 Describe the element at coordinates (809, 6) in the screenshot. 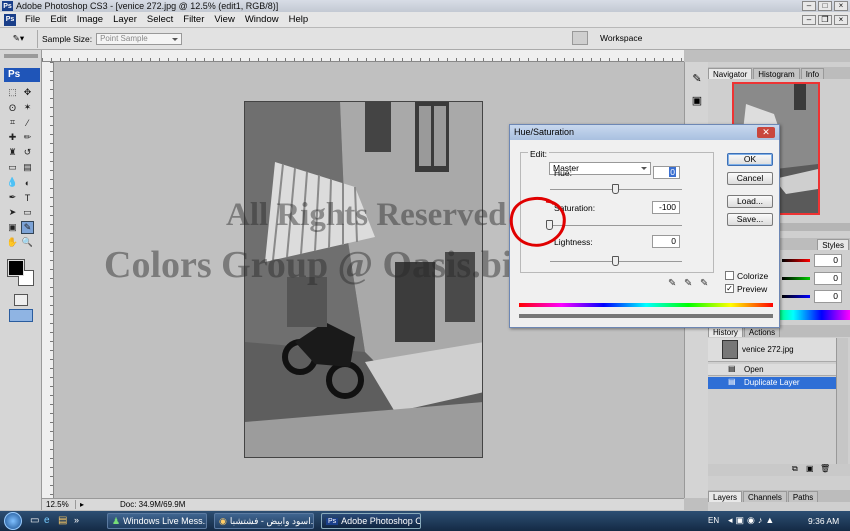

I see `minimize-button: –` at that location.